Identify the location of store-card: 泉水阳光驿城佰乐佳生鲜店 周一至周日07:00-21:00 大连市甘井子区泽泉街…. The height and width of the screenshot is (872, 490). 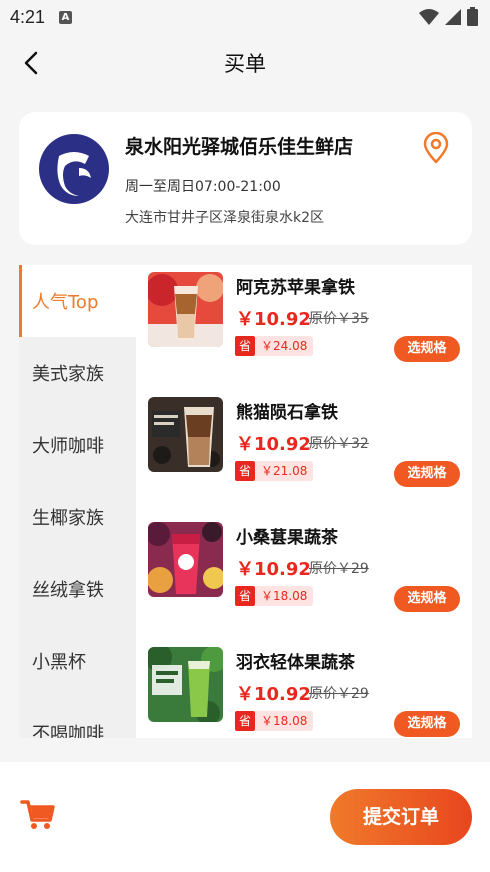
(245, 178).